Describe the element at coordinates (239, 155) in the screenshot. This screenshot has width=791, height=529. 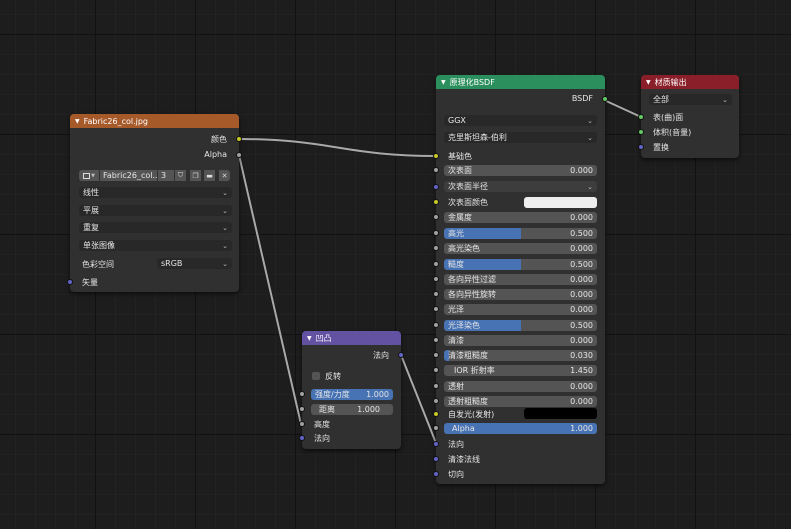
I see `output-alpha-socket` at that location.